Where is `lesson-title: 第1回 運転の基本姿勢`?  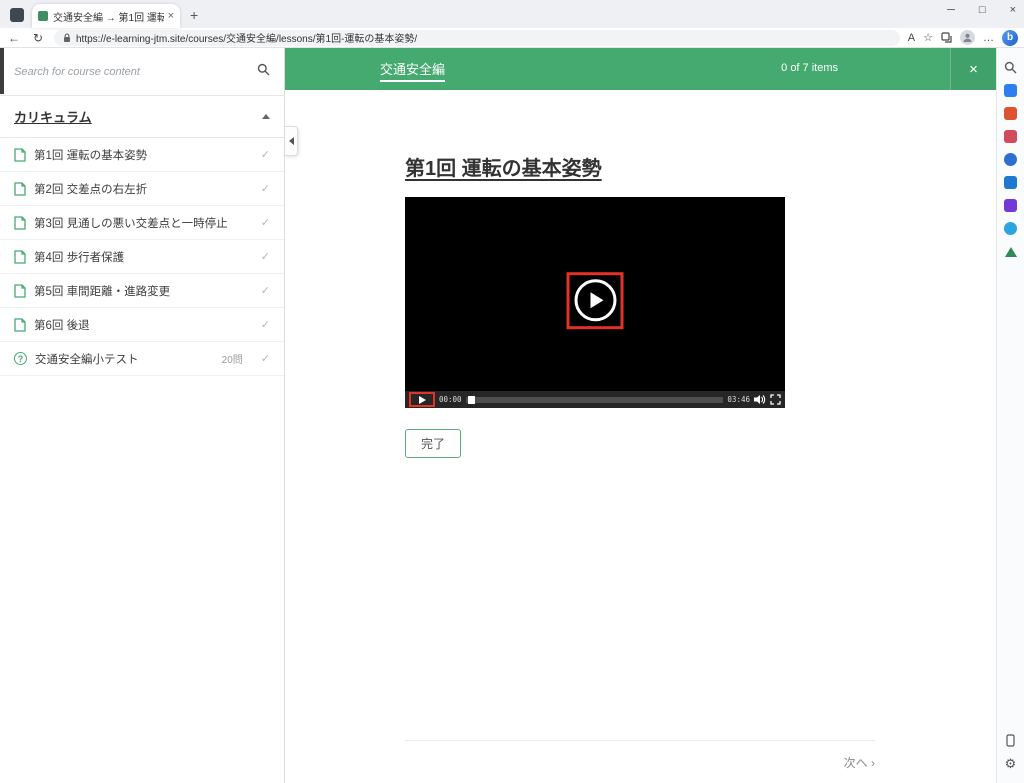 lesson-title: 第1回 運転の基本姿勢 is located at coordinates (503, 169).